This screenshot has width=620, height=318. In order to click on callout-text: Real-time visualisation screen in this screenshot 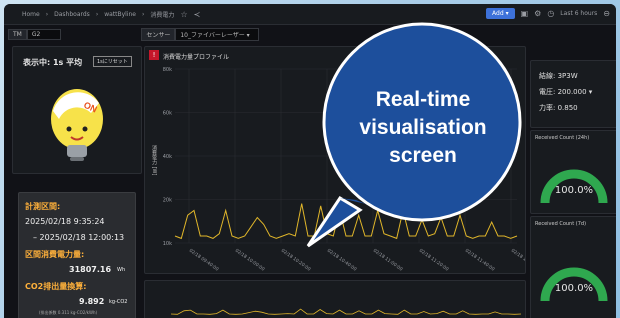, I will do `click(423, 128)`.